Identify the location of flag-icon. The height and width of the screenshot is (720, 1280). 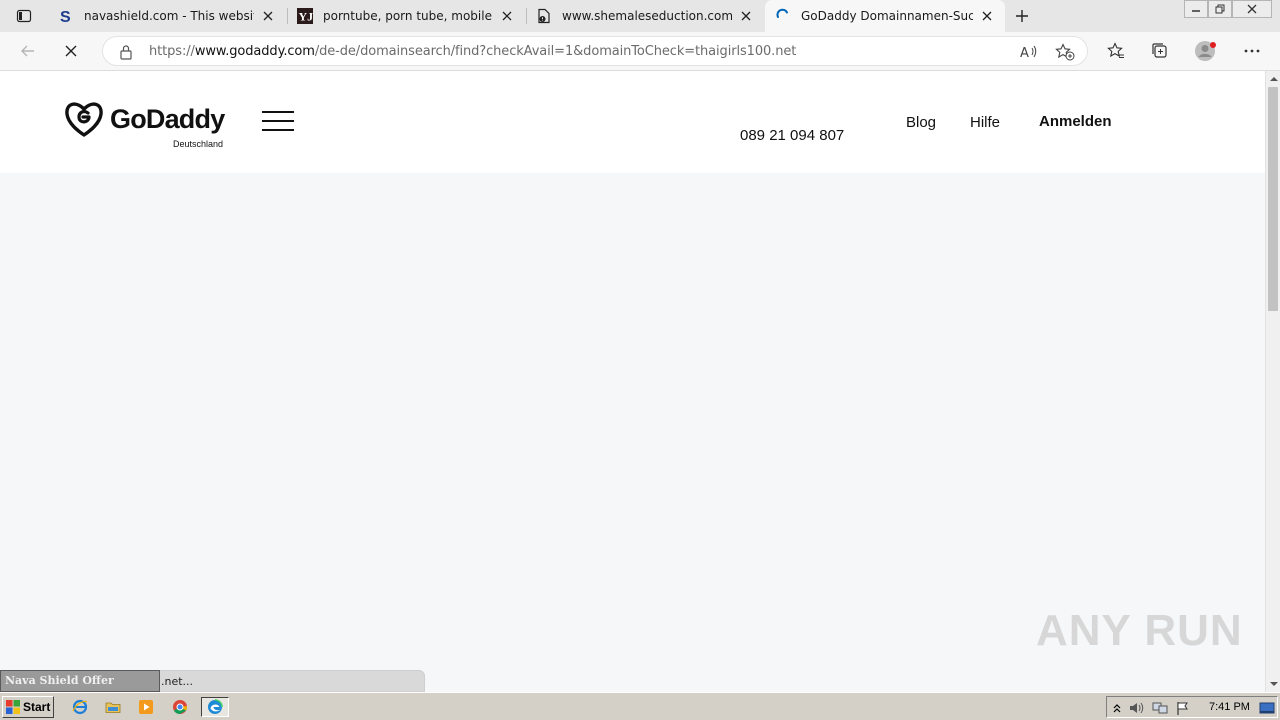
(1182, 708).